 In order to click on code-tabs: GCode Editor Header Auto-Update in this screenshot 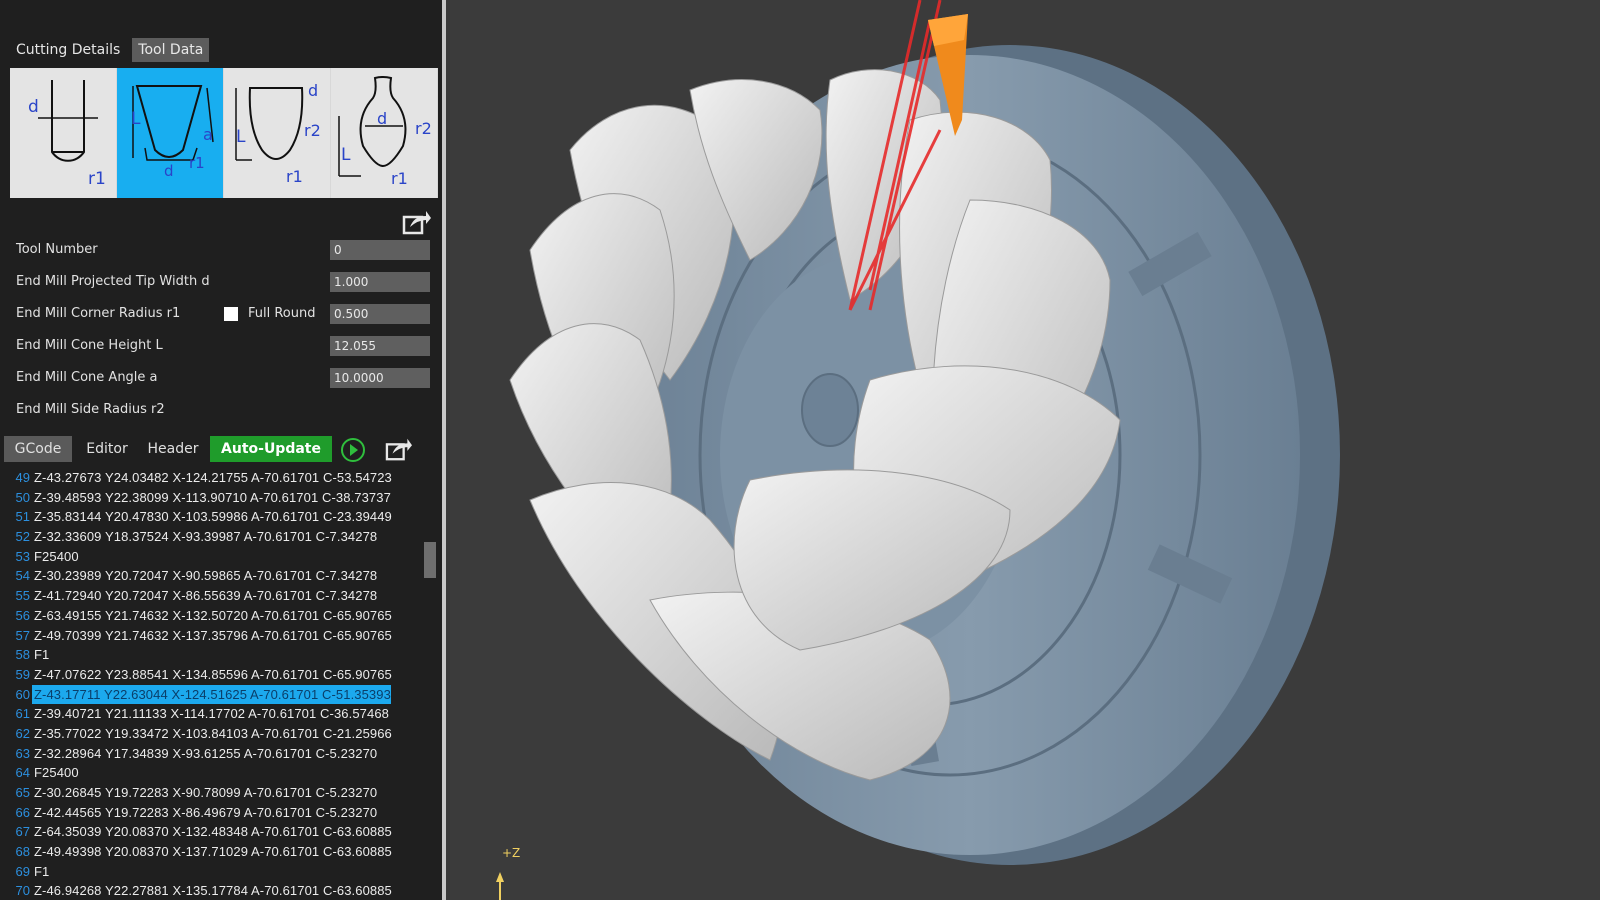, I will do `click(221, 449)`.